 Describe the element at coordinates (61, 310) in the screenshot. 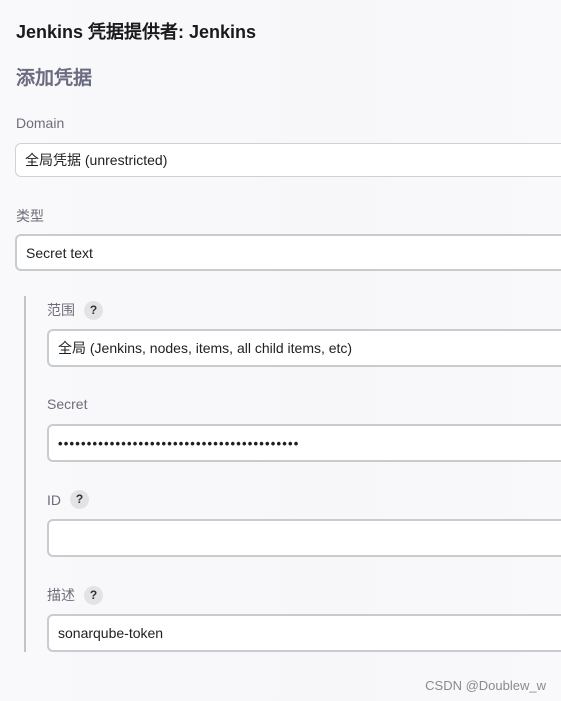

I see `scope-label-text: 范围` at that location.